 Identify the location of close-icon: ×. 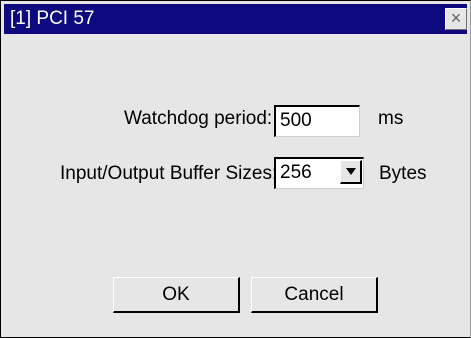
(456, 18).